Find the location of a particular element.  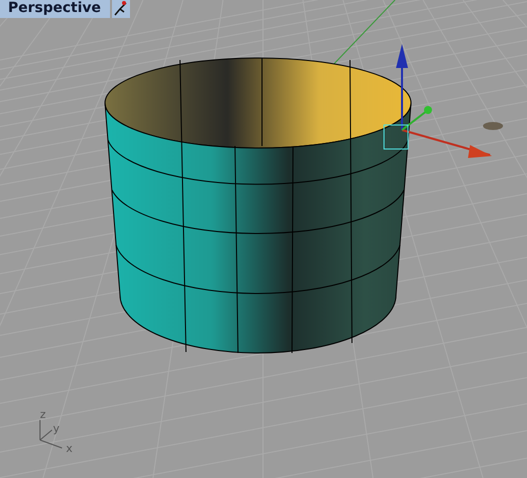

point-marker-icon is located at coordinates (493, 126).